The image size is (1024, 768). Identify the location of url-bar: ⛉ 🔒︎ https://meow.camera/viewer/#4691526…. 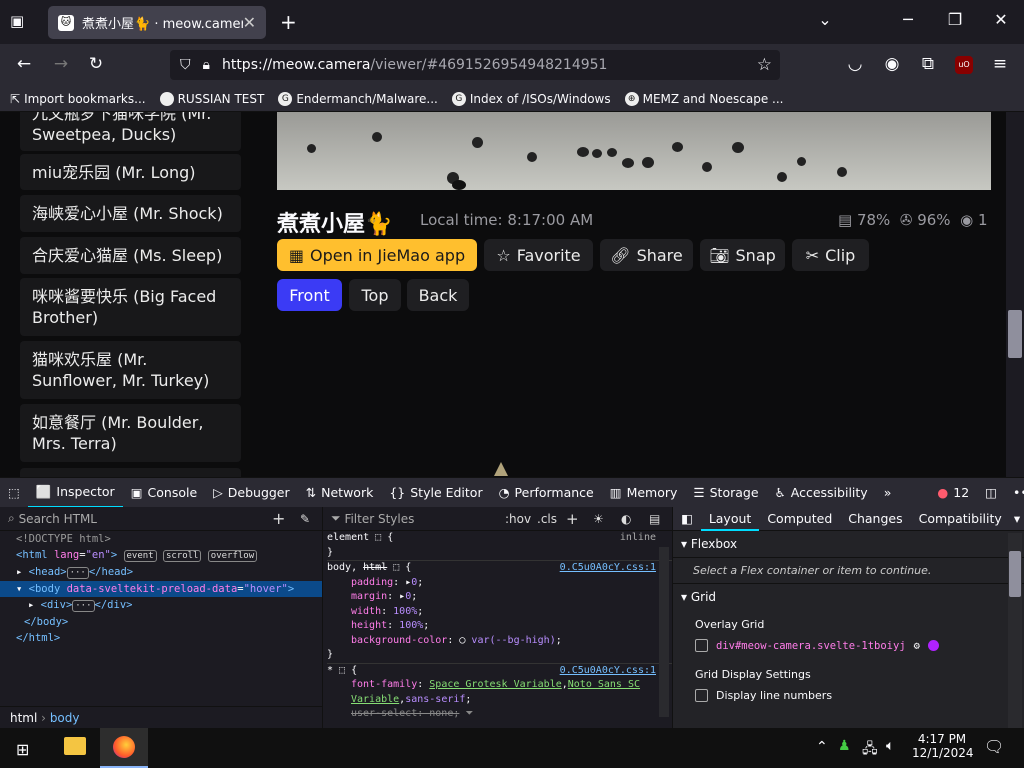
(475, 65).